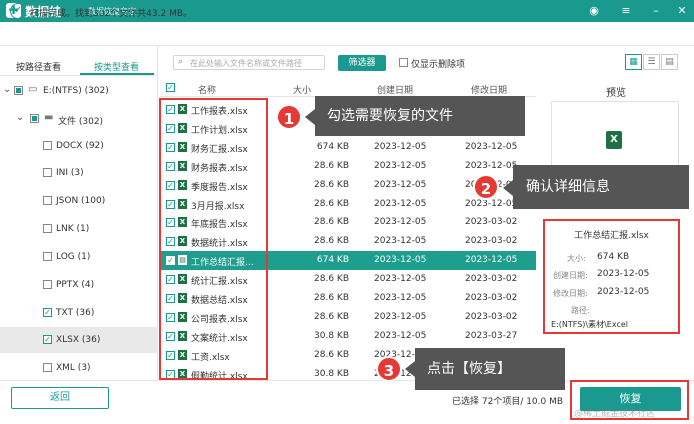  I want to click on check-circle-icon: ✓, so click(18, 11).